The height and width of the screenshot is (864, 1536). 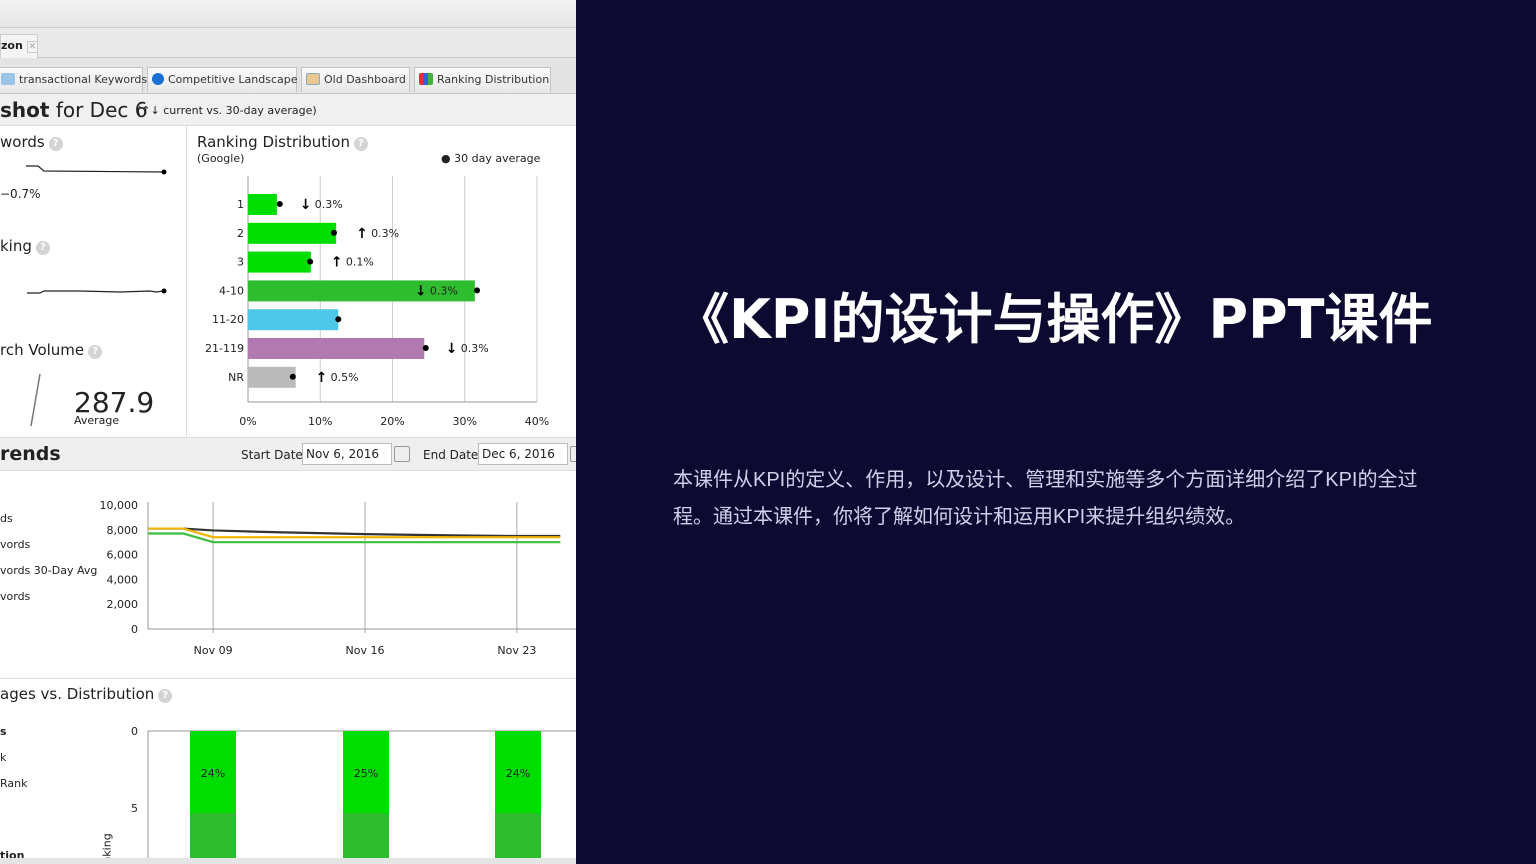 What do you see at coordinates (119, 505) in the screenshot?
I see `y-tick-label: 10,000` at bounding box center [119, 505].